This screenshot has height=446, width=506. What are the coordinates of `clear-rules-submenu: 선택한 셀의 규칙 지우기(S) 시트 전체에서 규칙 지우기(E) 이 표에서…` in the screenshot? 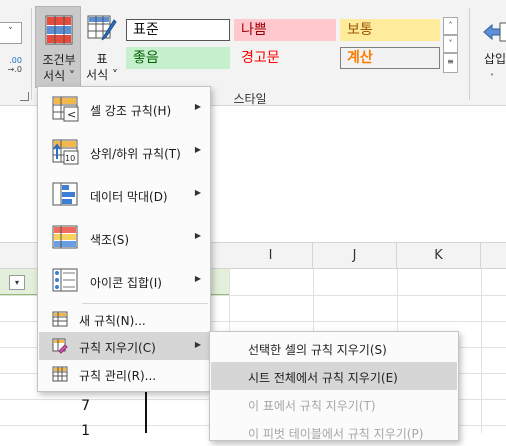 It's located at (334, 386).